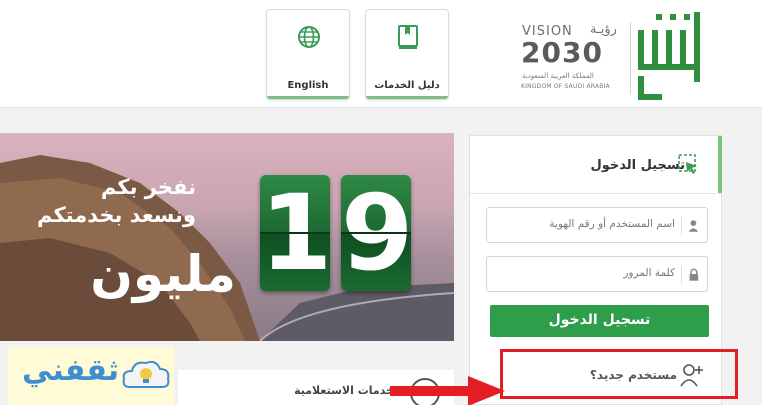 This screenshot has width=762, height=405. I want to click on english-button: English, so click(308, 54).